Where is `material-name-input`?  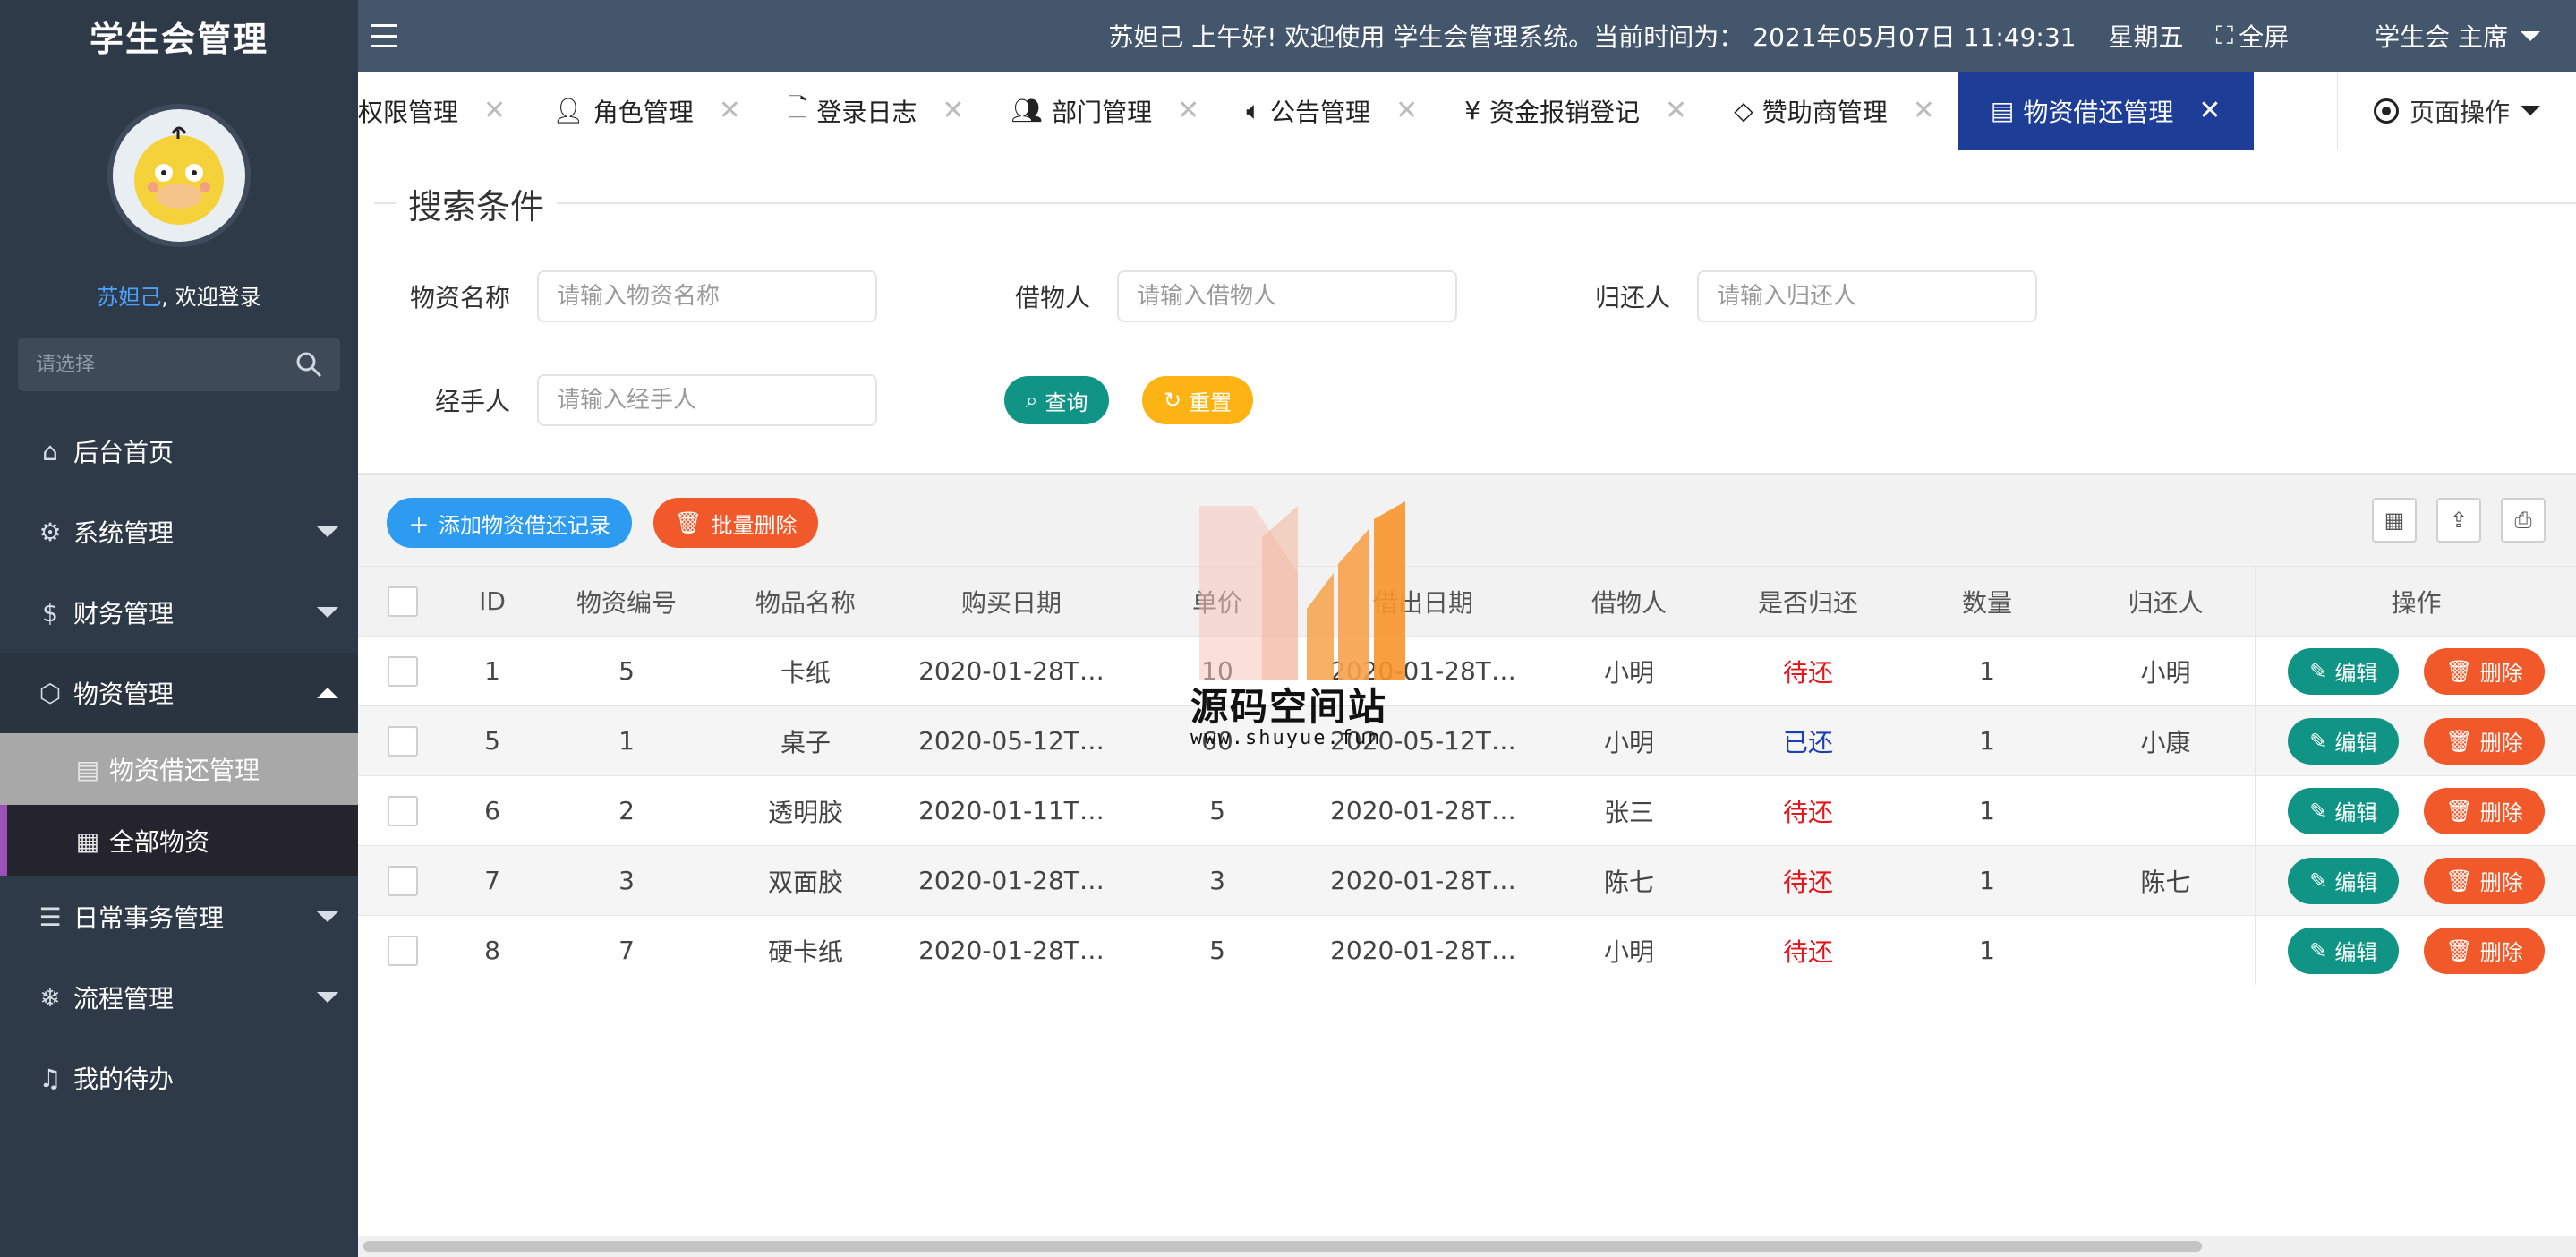
material-name-input is located at coordinates (707, 296).